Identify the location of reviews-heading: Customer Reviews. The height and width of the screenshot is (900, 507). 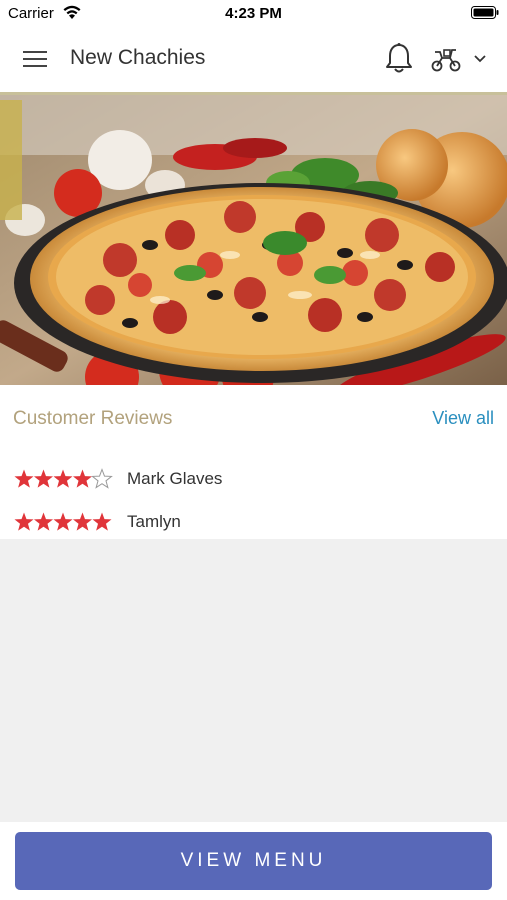
(93, 418).